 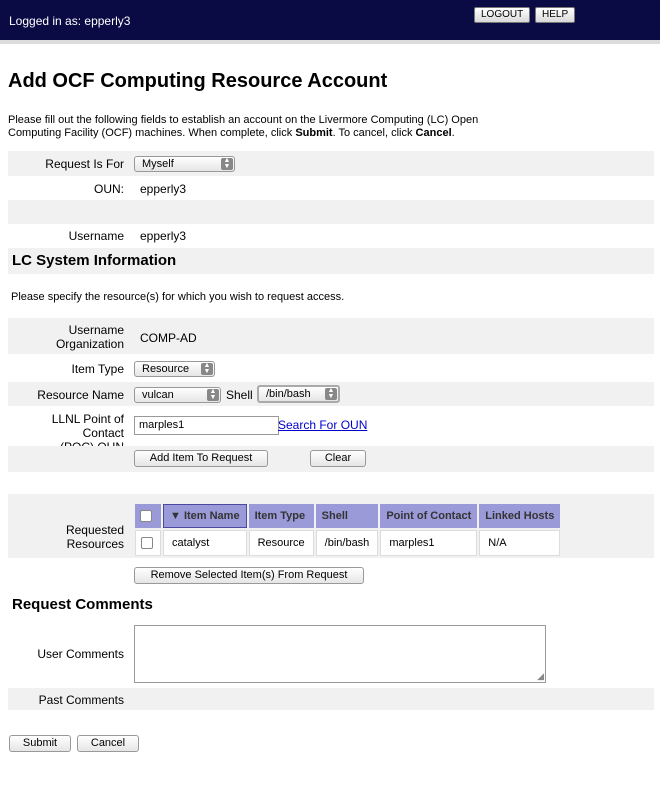 I want to click on username-value: epperly3, so click(x=163, y=236).